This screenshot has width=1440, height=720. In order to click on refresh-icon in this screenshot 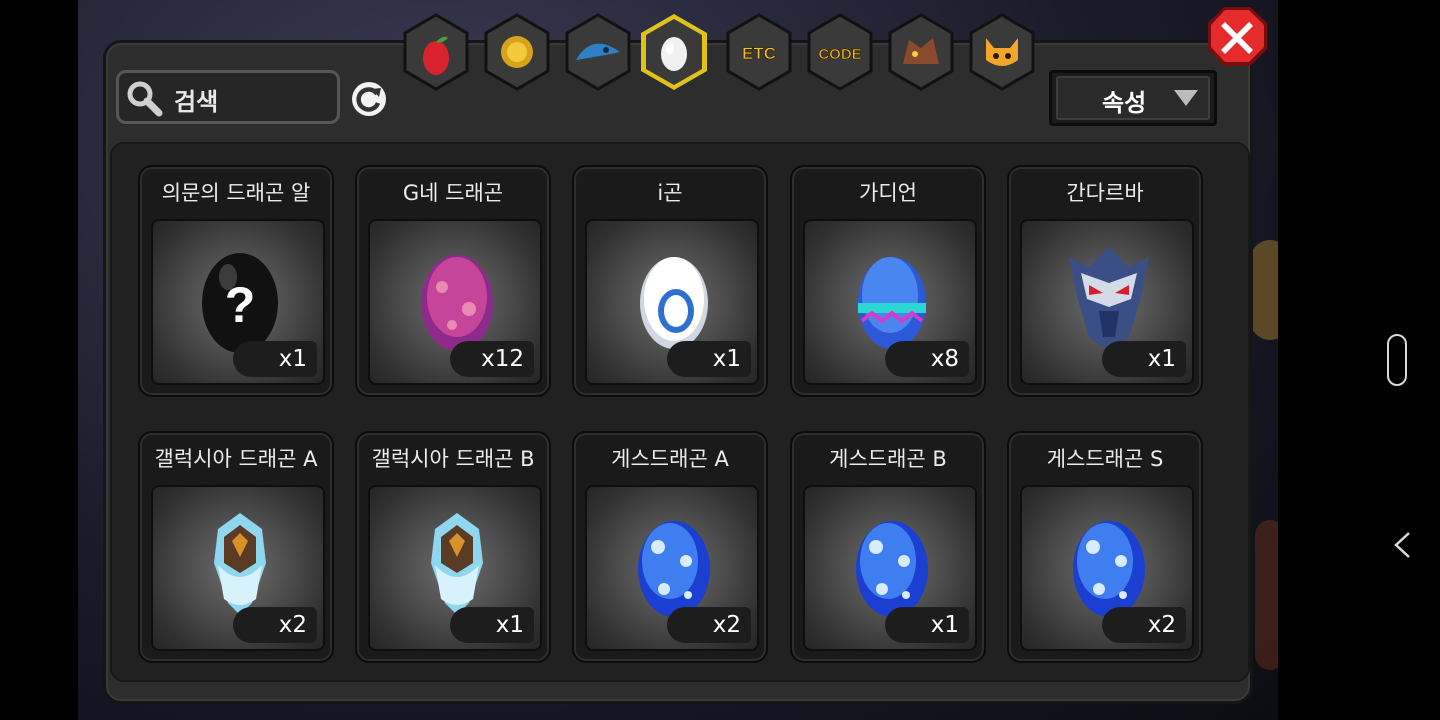, I will do `click(369, 99)`.